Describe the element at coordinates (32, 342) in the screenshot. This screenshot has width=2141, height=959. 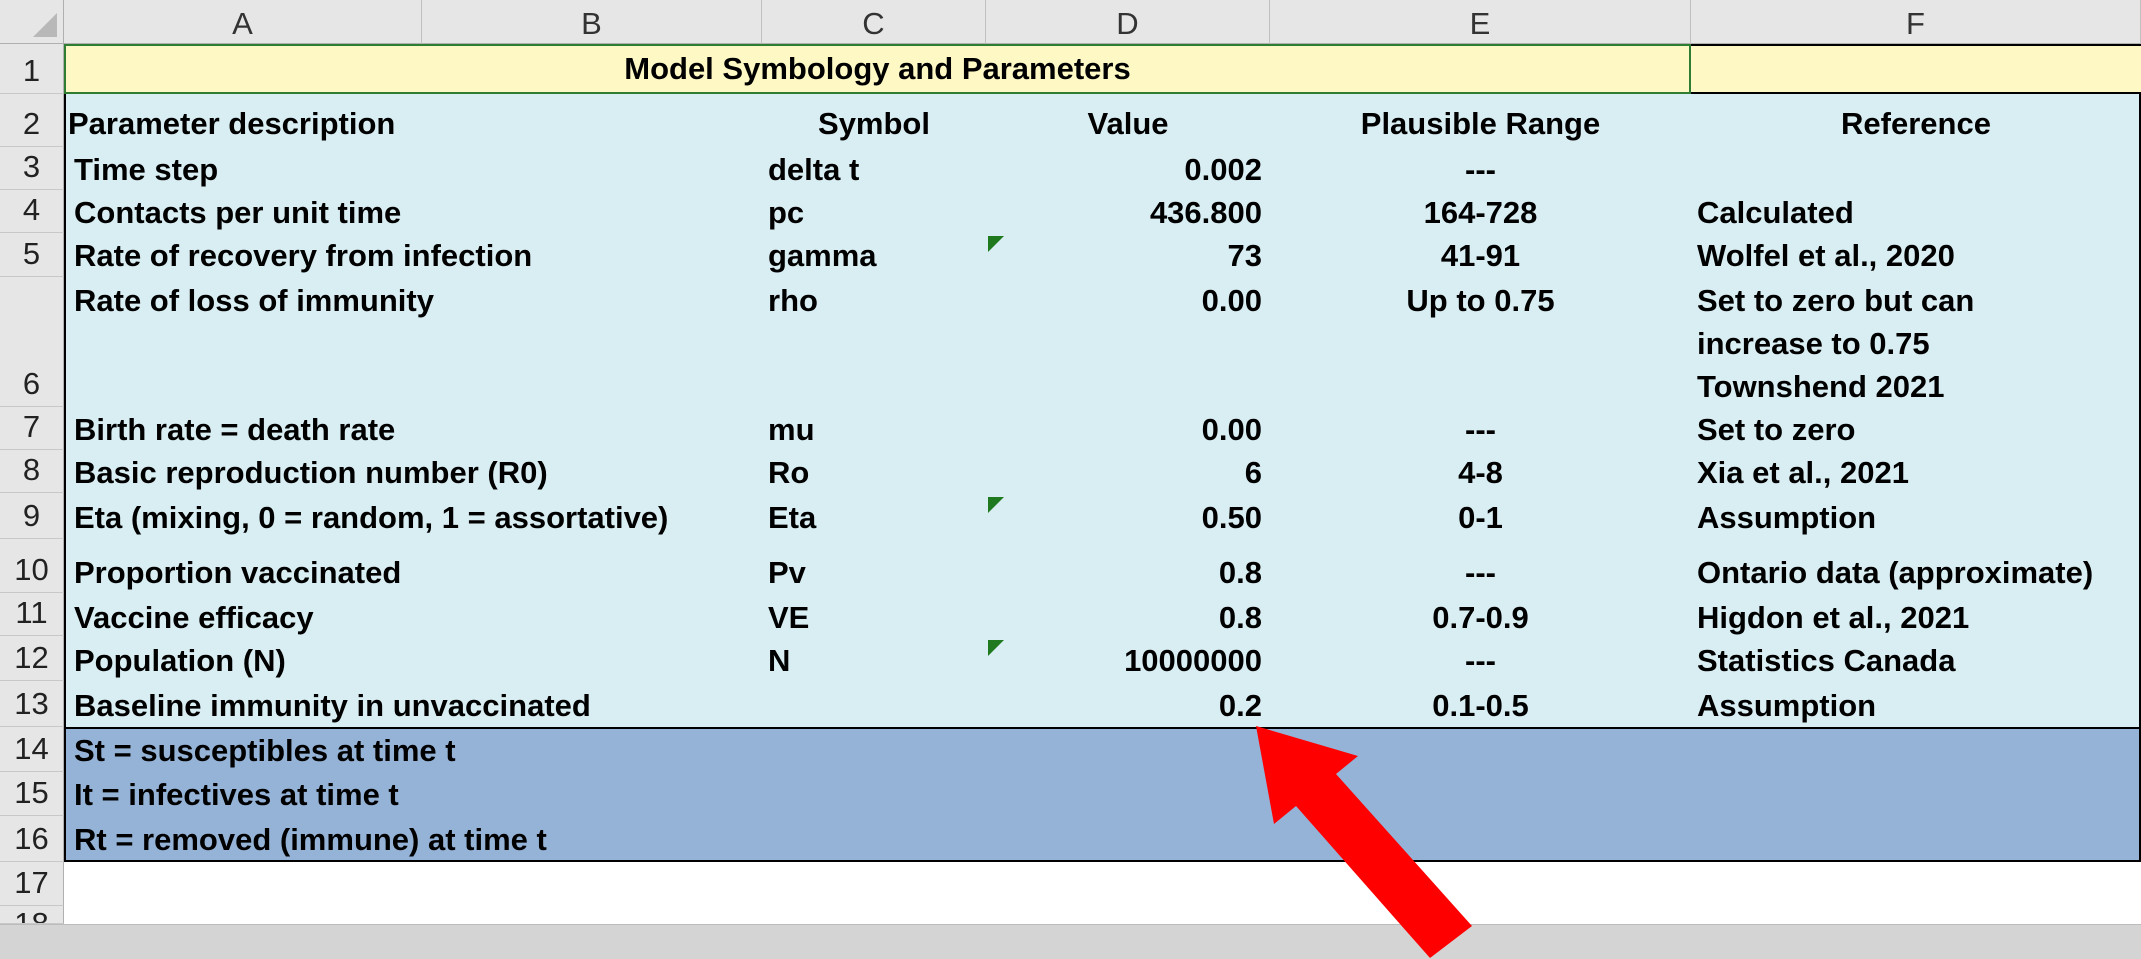
I see `row-header-6: 6` at that location.